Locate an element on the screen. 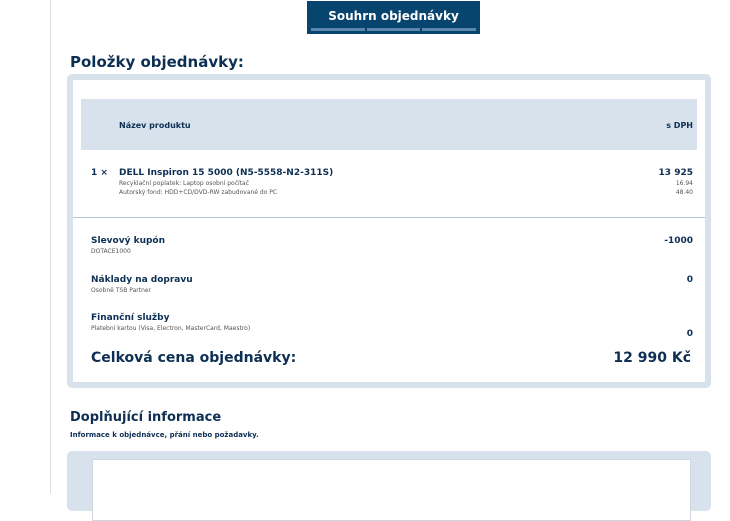 The width and height of the screenshot is (730, 521). shipping-method: Osobně TSB Partner is located at coordinates (121, 290).